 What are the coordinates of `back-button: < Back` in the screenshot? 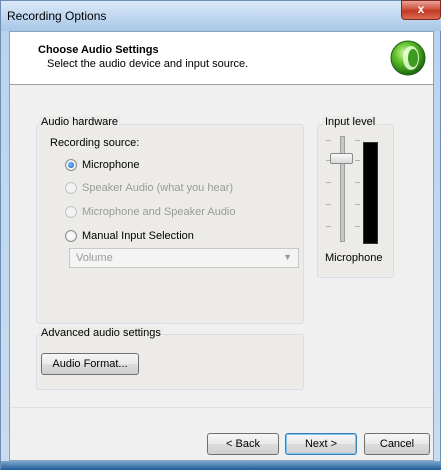 It's located at (243, 444).